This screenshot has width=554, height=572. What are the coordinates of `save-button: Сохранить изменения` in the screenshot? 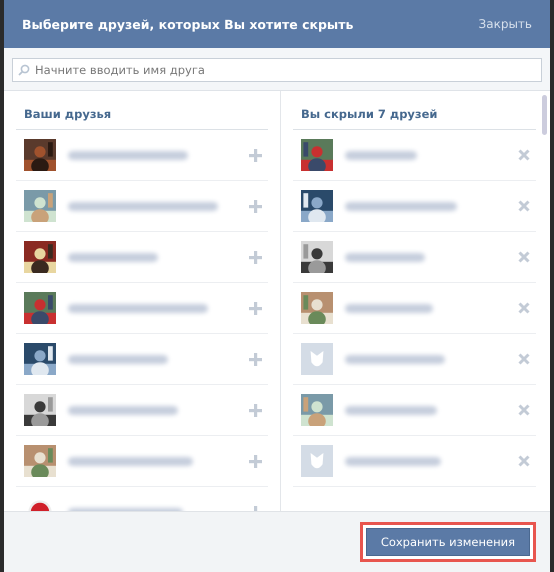 It's located at (448, 542).